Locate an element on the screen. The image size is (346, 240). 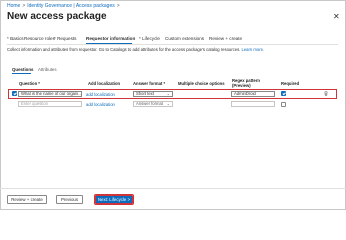
required-checkbox is located at coordinates (283, 93).